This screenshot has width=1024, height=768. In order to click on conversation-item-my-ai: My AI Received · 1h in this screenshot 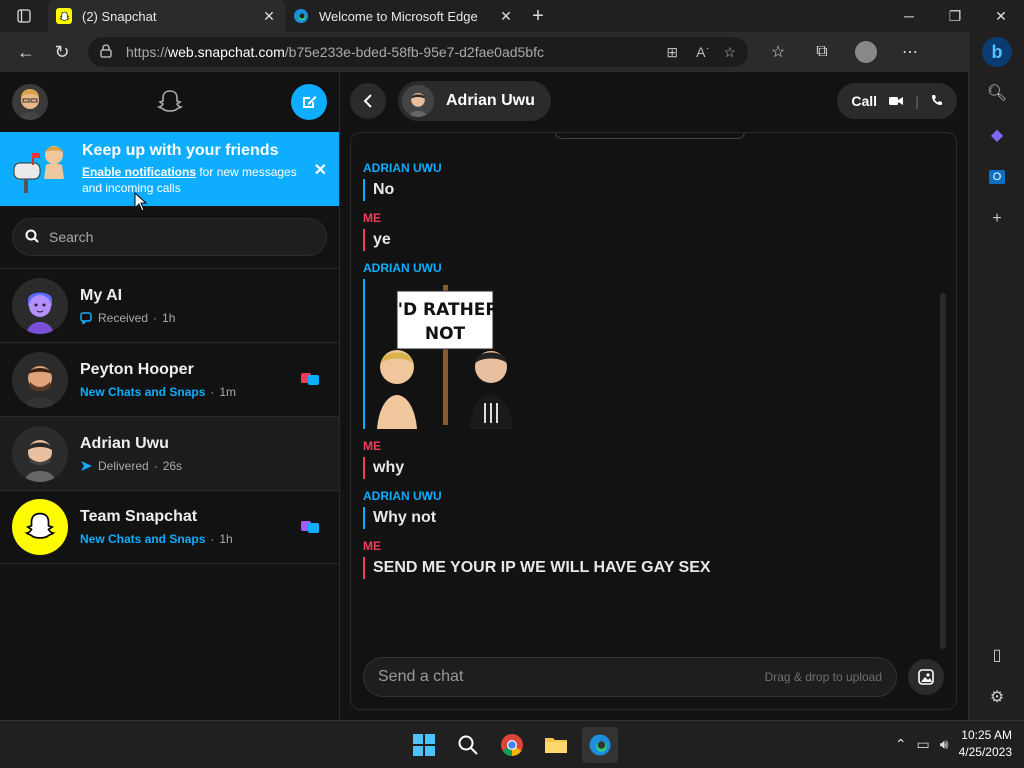, I will do `click(169, 305)`.